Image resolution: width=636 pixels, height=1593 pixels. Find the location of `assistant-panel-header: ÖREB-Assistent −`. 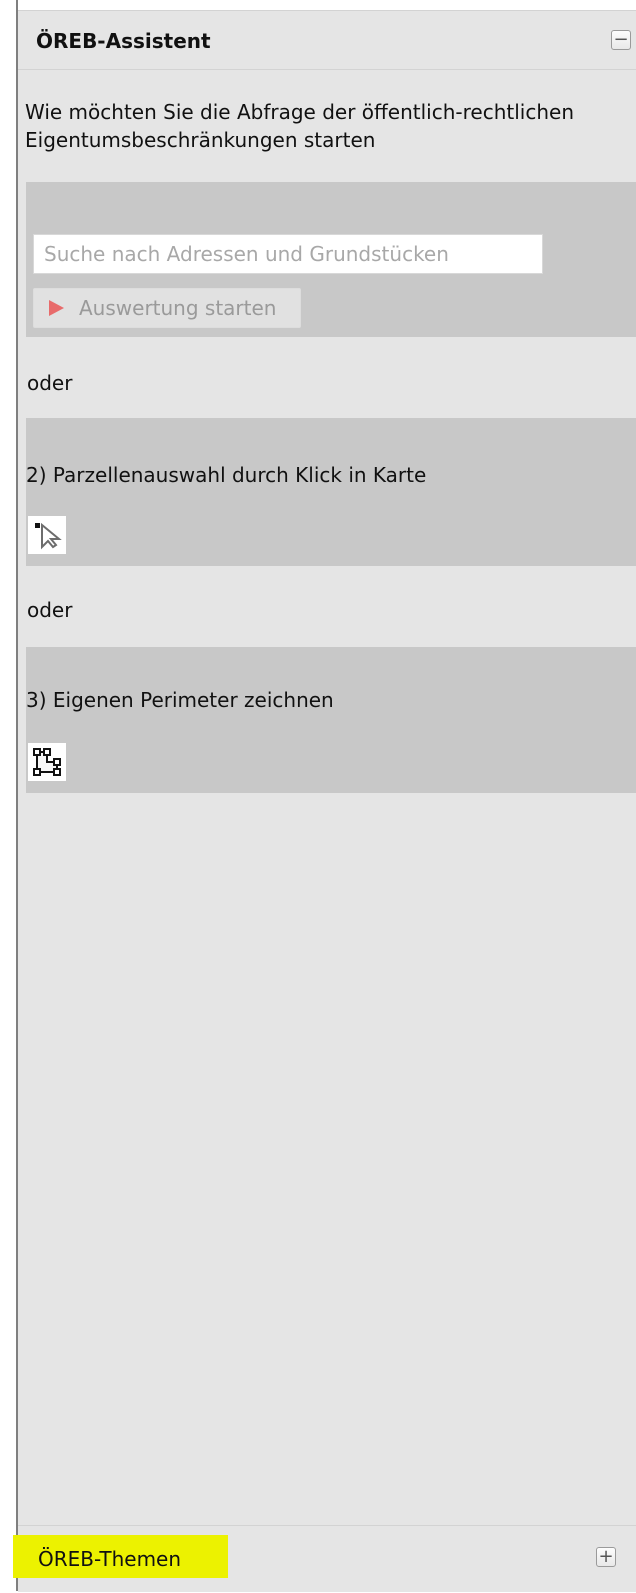

assistant-panel-header: ÖREB-Assistent − is located at coordinates (327, 40).